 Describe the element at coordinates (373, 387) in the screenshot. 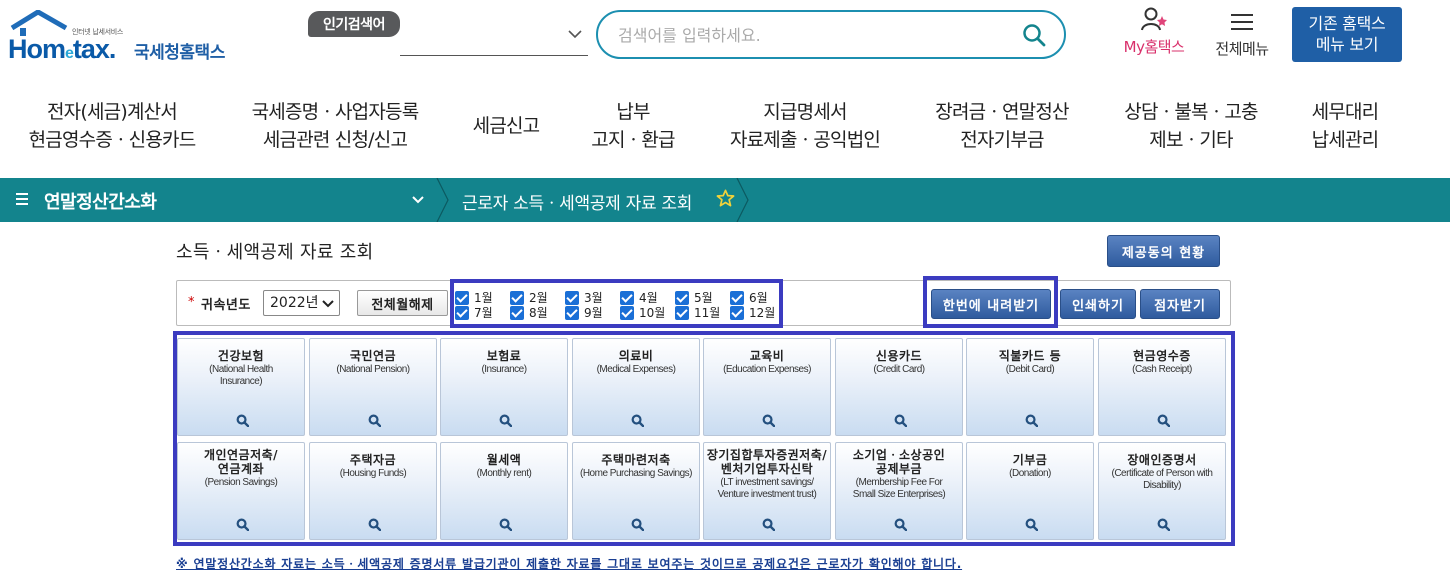

I see `category-tile: 국민연금 (National Pension)` at that location.